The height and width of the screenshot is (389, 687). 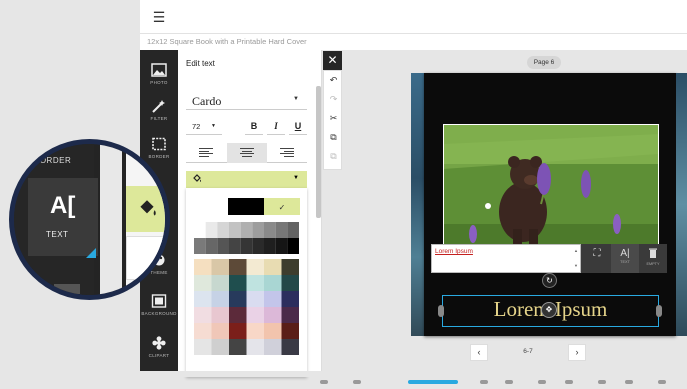 I want to click on text-tool-button: A| TEXT, so click(x=625, y=258).